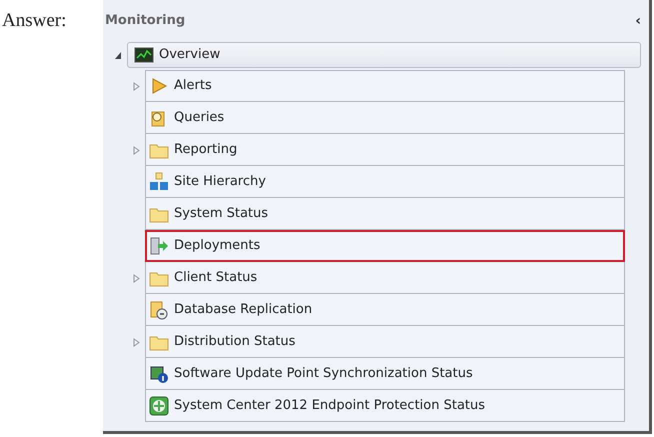  Describe the element at coordinates (385, 278) in the screenshot. I see `tree-node: Client Status` at that location.